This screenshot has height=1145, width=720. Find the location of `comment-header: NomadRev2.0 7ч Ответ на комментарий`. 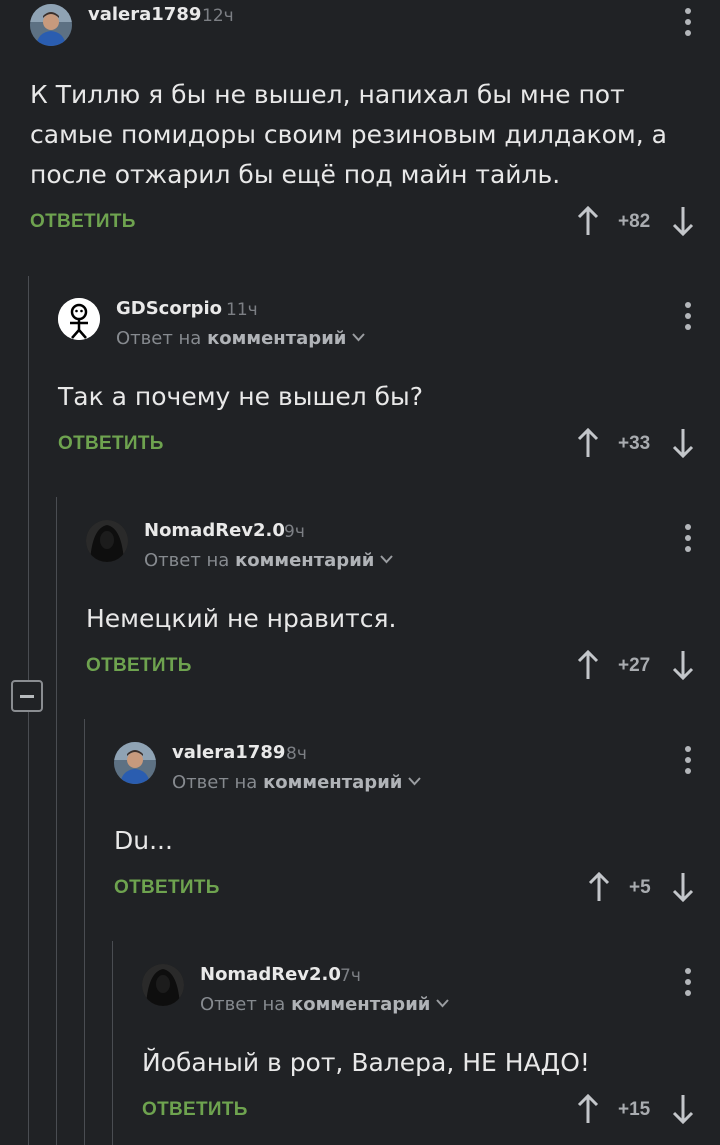

comment-header: NomadRev2.0 7ч Ответ на комментарий is located at coordinates (431, 988).